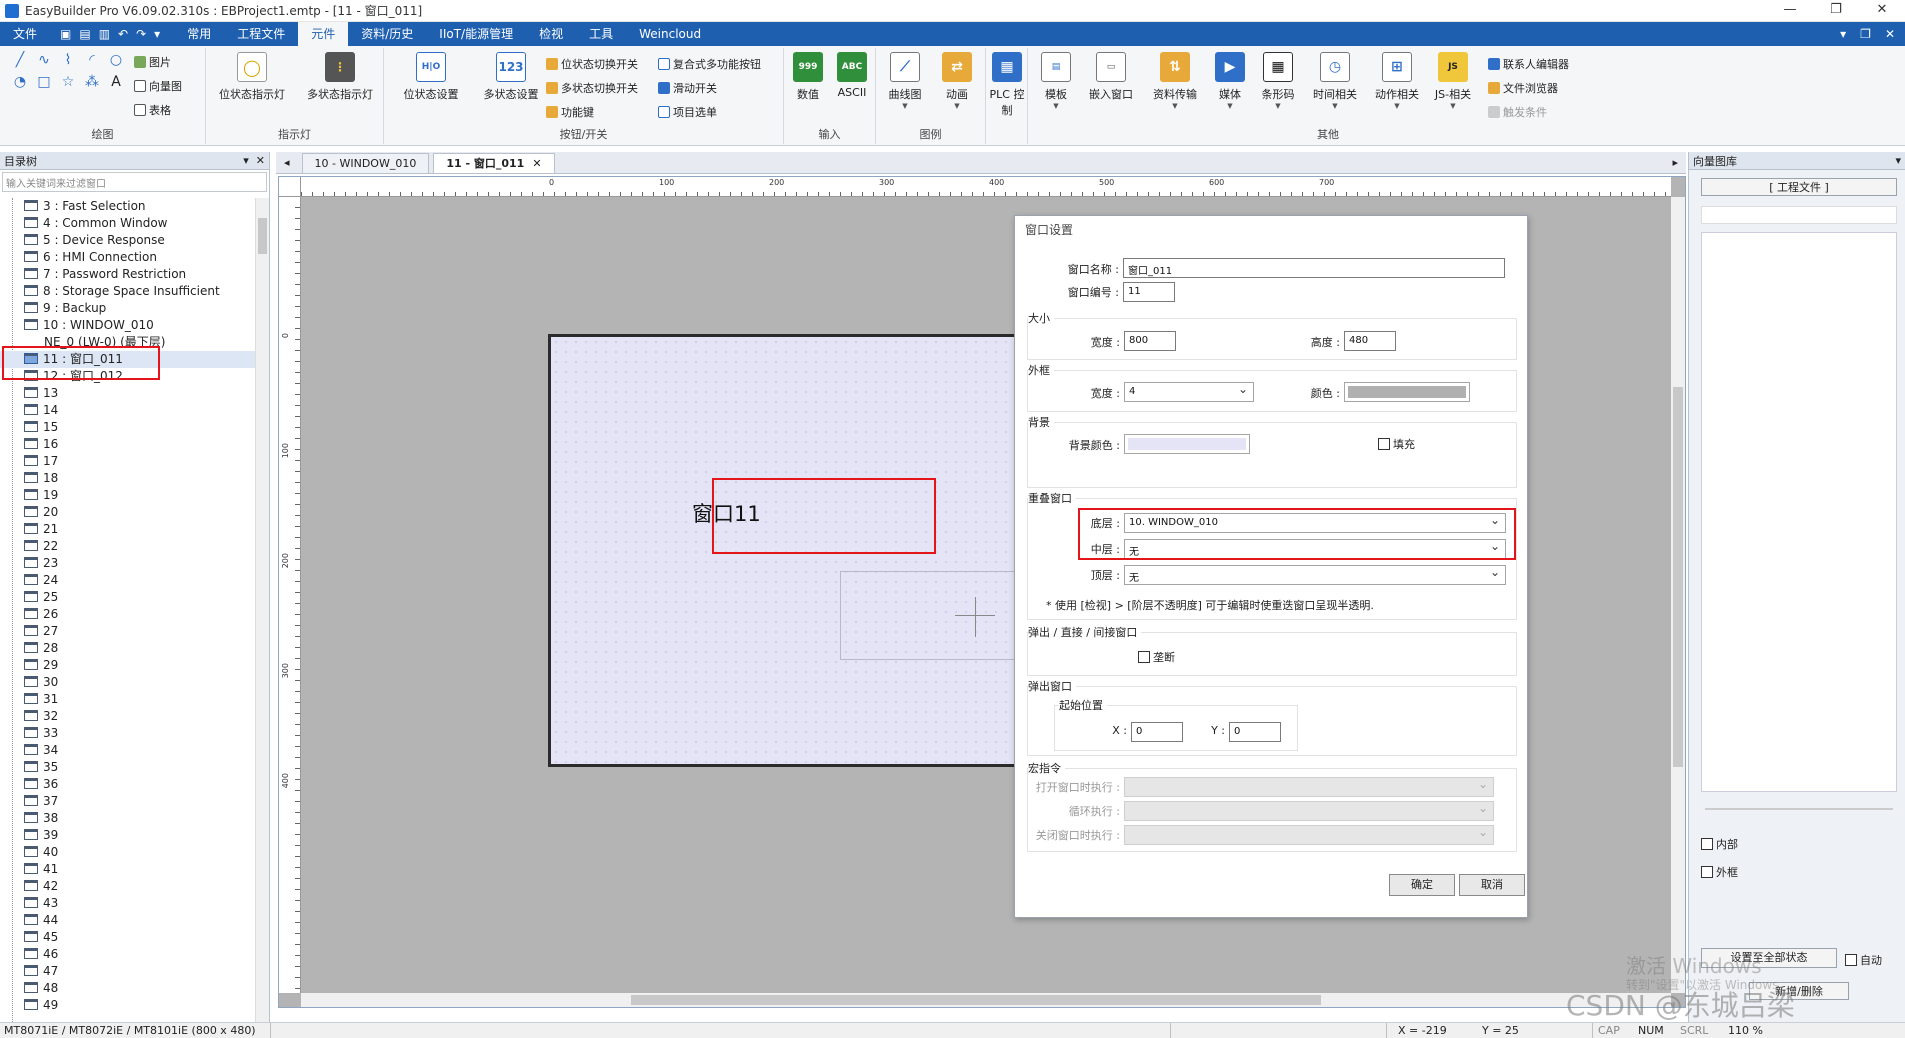 This screenshot has width=1905, height=1038. Describe the element at coordinates (65, 34) in the screenshot. I see `save-icon: ▣` at that location.